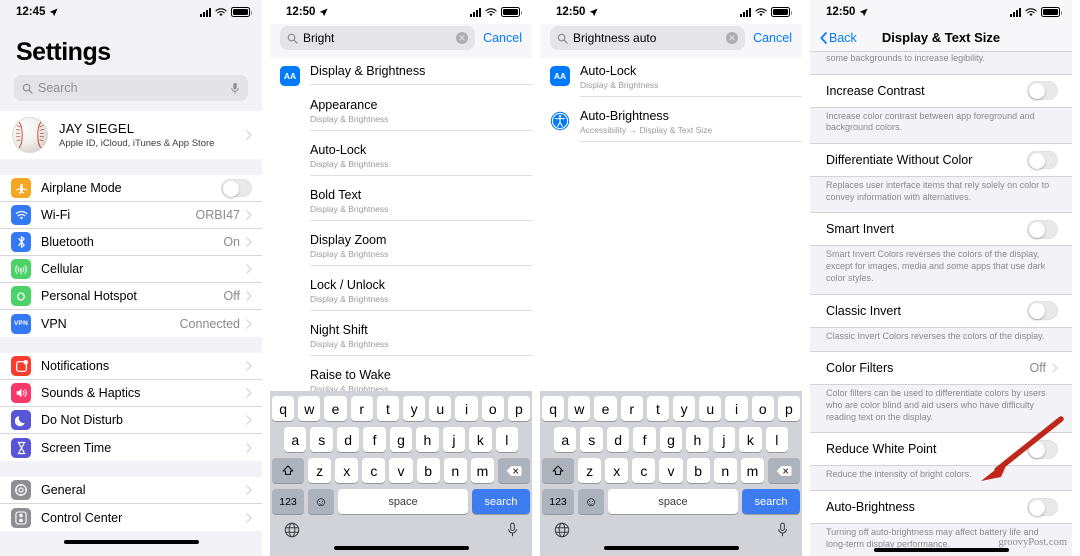 The height and width of the screenshot is (556, 1080). What do you see at coordinates (941, 506) in the screenshot?
I see `display-setting-row: Auto-Brightness` at bounding box center [941, 506].